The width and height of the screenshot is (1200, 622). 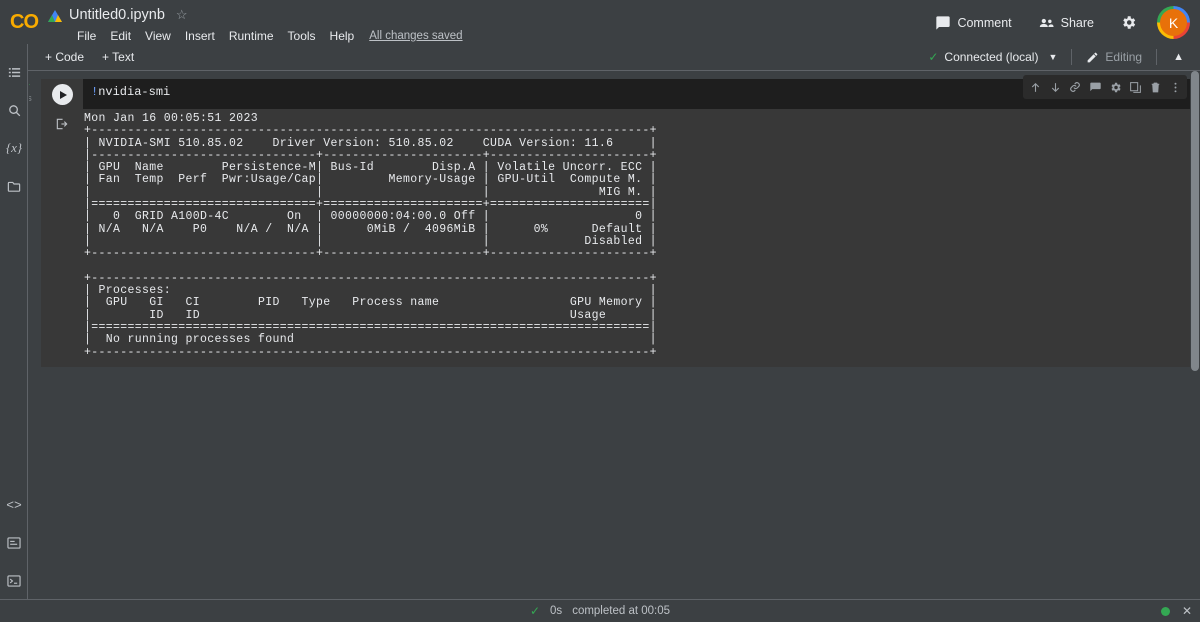 What do you see at coordinates (302, 36) in the screenshot?
I see `menu-item-tools: Tools` at bounding box center [302, 36].